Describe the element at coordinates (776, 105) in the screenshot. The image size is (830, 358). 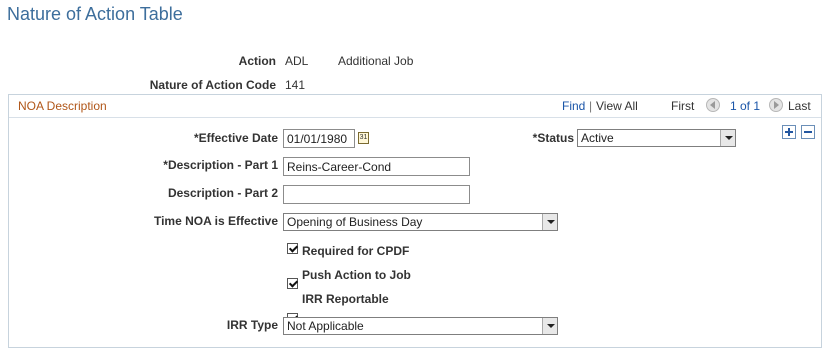
I see `arrow-right-icon` at that location.